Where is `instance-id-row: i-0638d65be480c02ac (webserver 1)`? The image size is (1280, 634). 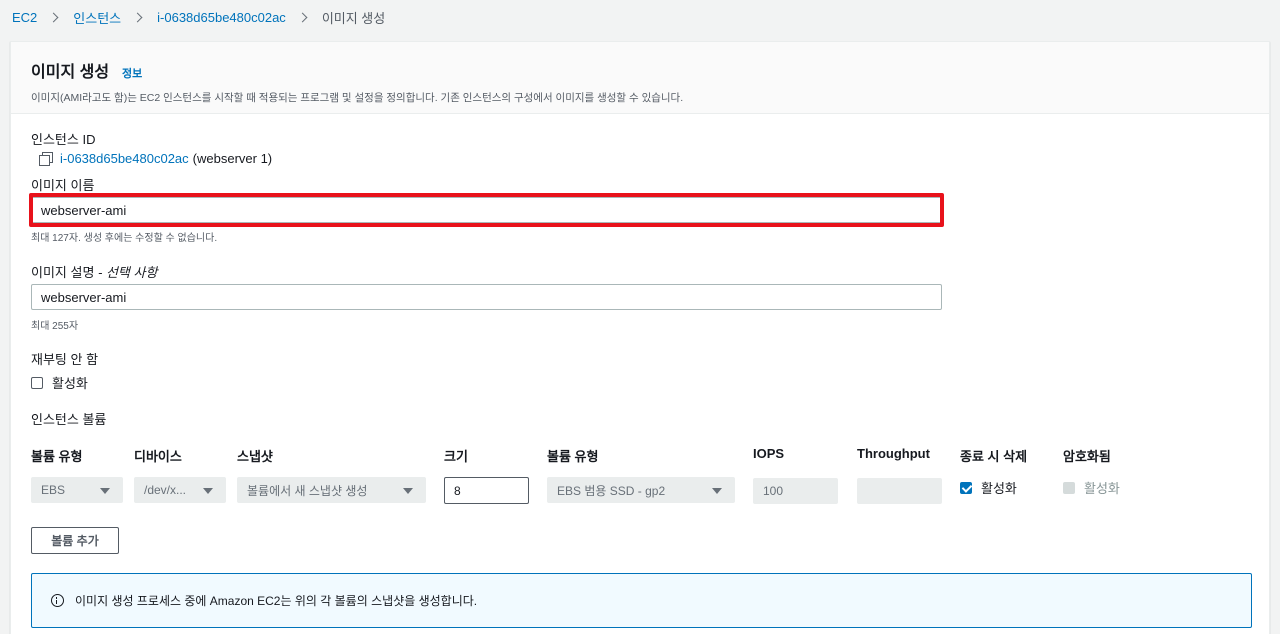
instance-id-row: i-0638d65be480c02ac (webserver 1) is located at coordinates (155, 158).